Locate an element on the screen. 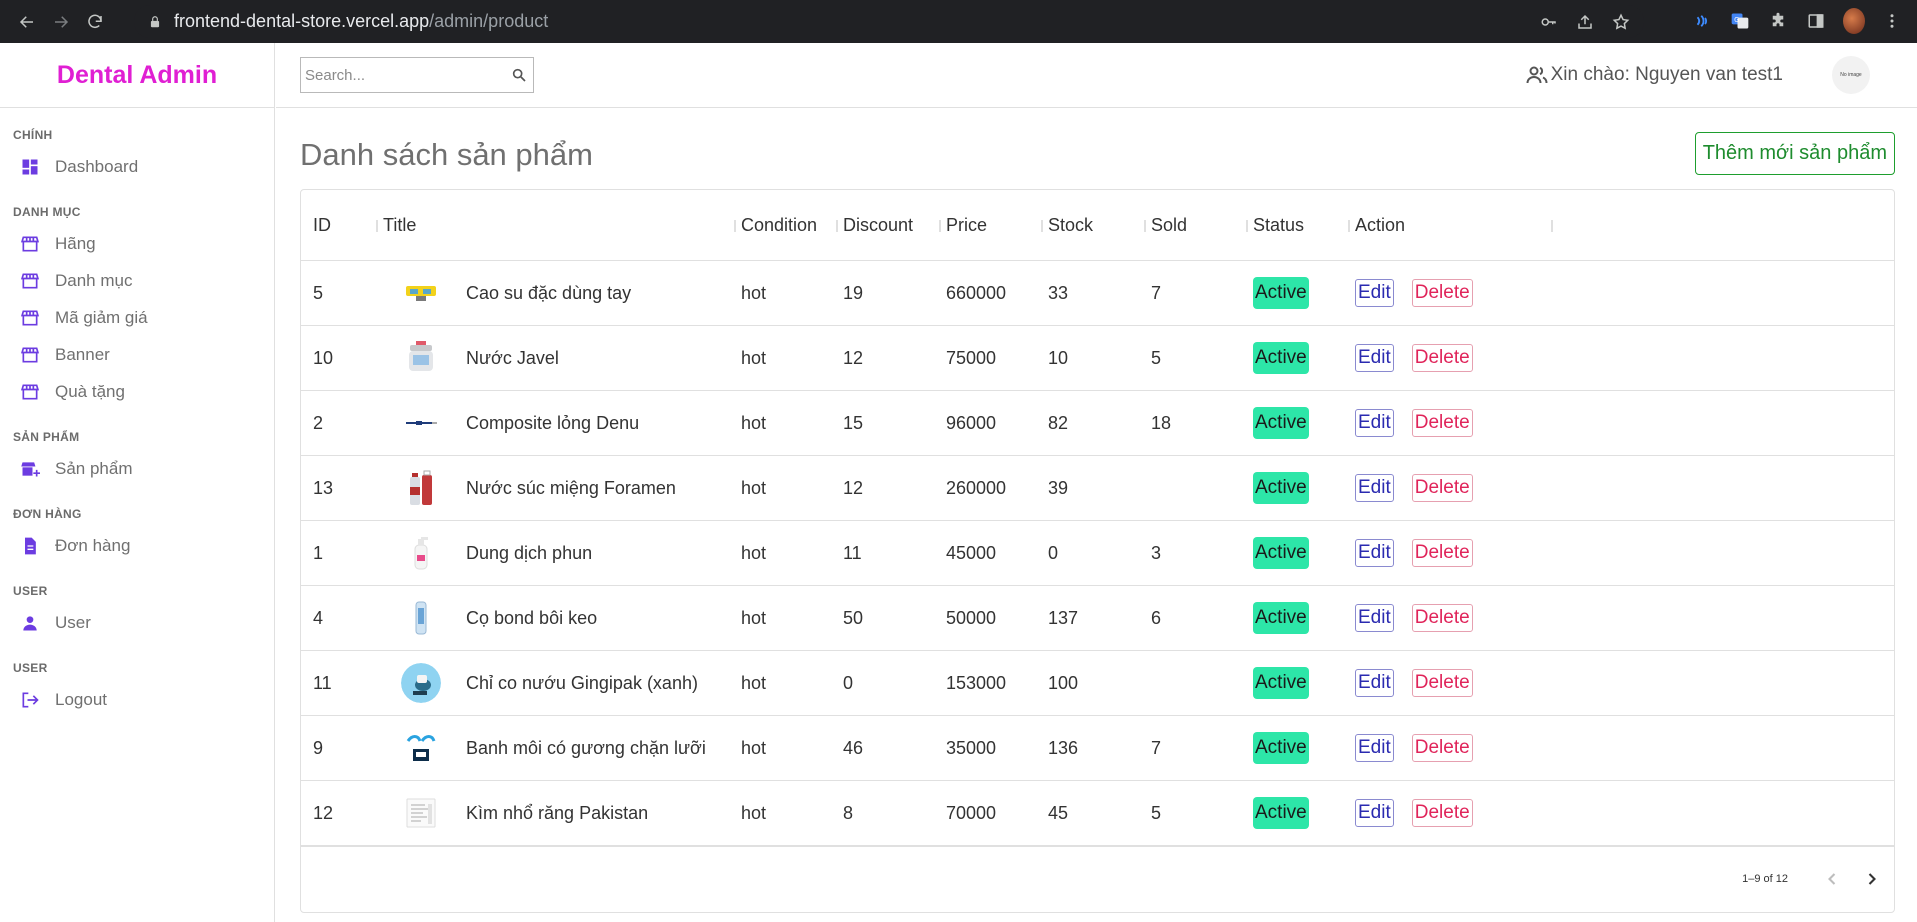 The width and height of the screenshot is (1917, 922). column-header-condition: Condition is located at coordinates (779, 225).